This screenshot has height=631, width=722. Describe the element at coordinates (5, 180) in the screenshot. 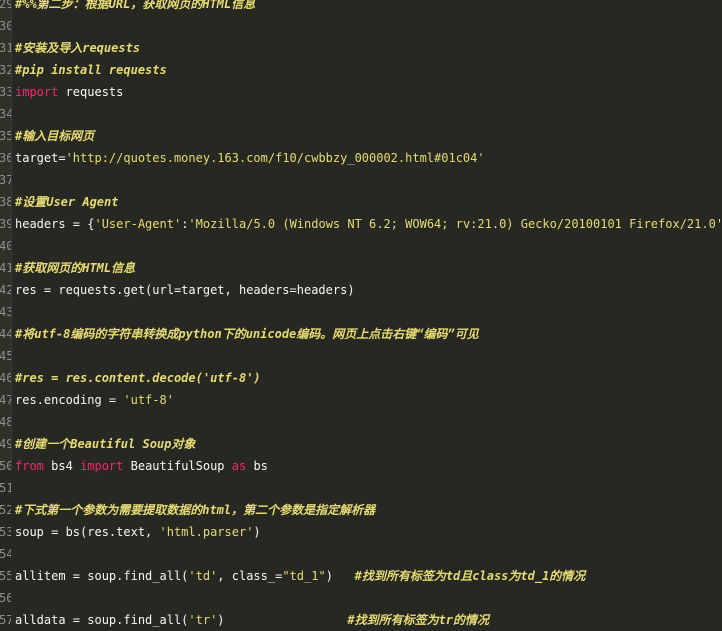

I see `line-number: 37` at that location.